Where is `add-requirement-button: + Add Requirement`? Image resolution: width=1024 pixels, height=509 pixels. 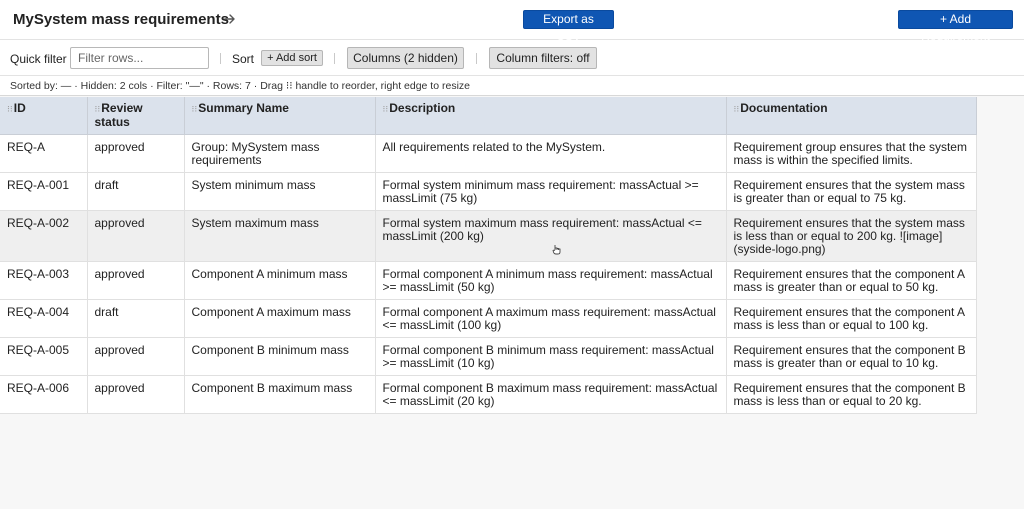
add-requirement-button: + Add Requirement is located at coordinates (955, 26).